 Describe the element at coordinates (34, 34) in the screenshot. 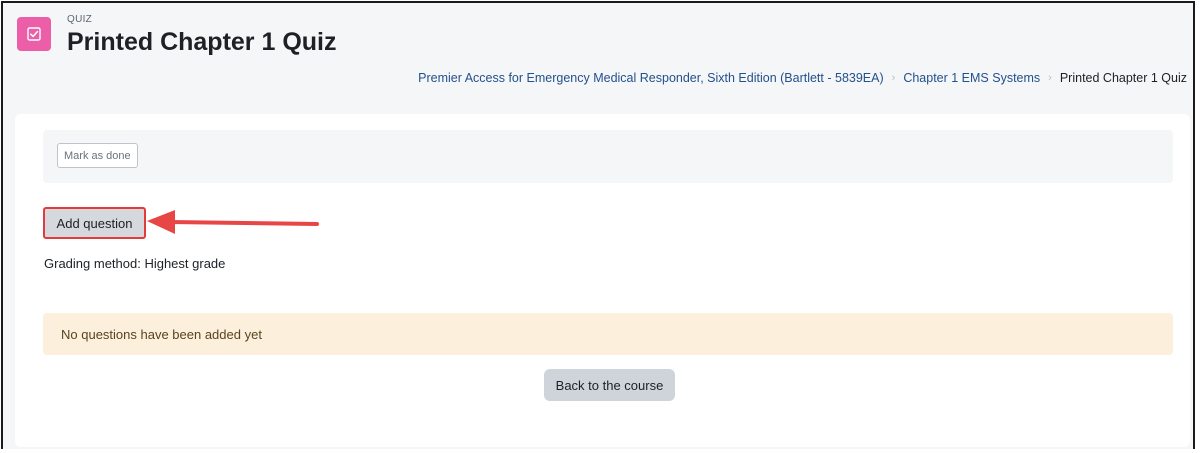

I see `quiz-checkbox-icon` at that location.